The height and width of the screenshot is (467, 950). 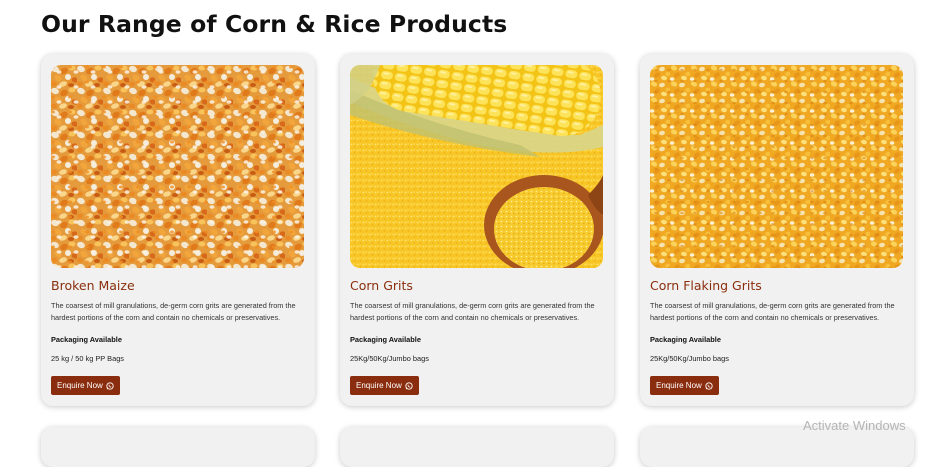 I want to click on product-title: Corn Flaking Grits, so click(x=706, y=285).